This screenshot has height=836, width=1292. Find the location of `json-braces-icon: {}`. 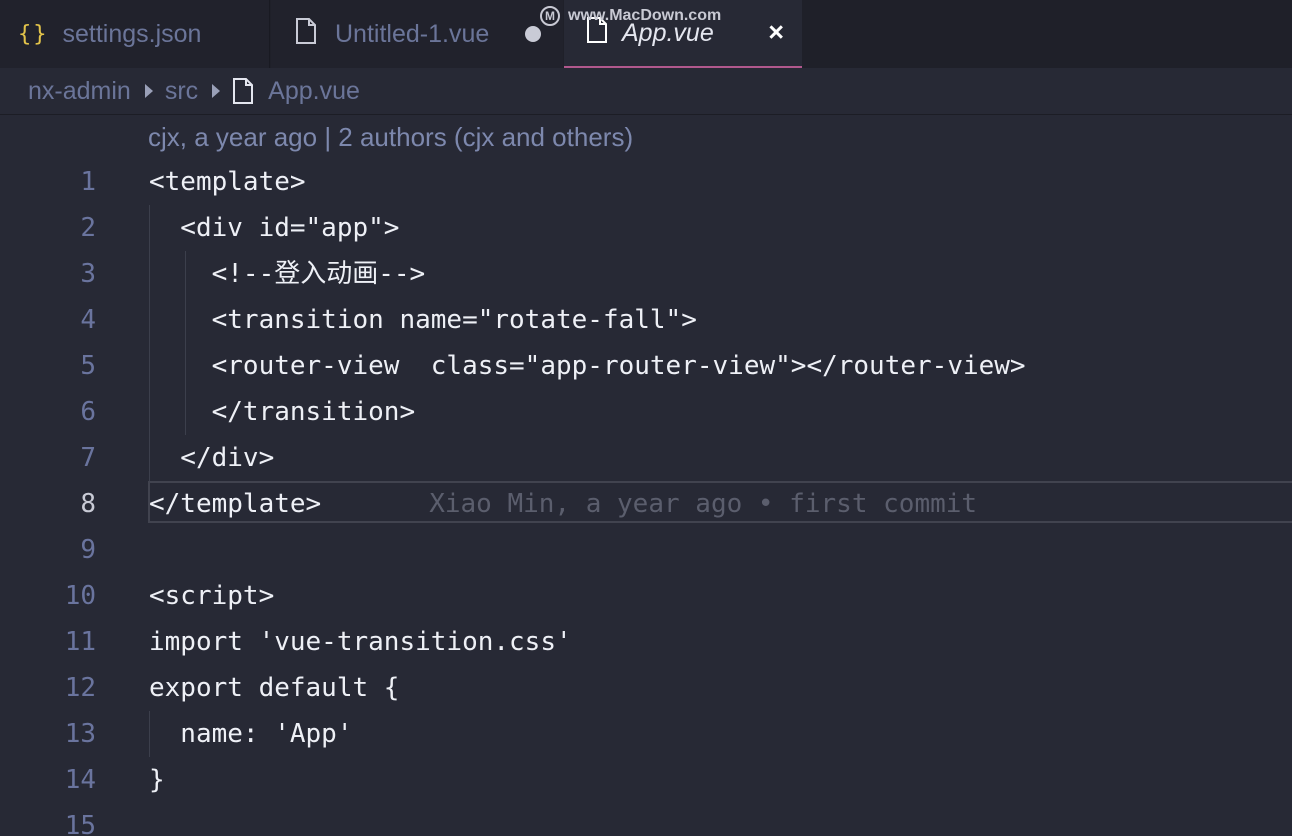

json-braces-icon: {} is located at coordinates (33, 34).